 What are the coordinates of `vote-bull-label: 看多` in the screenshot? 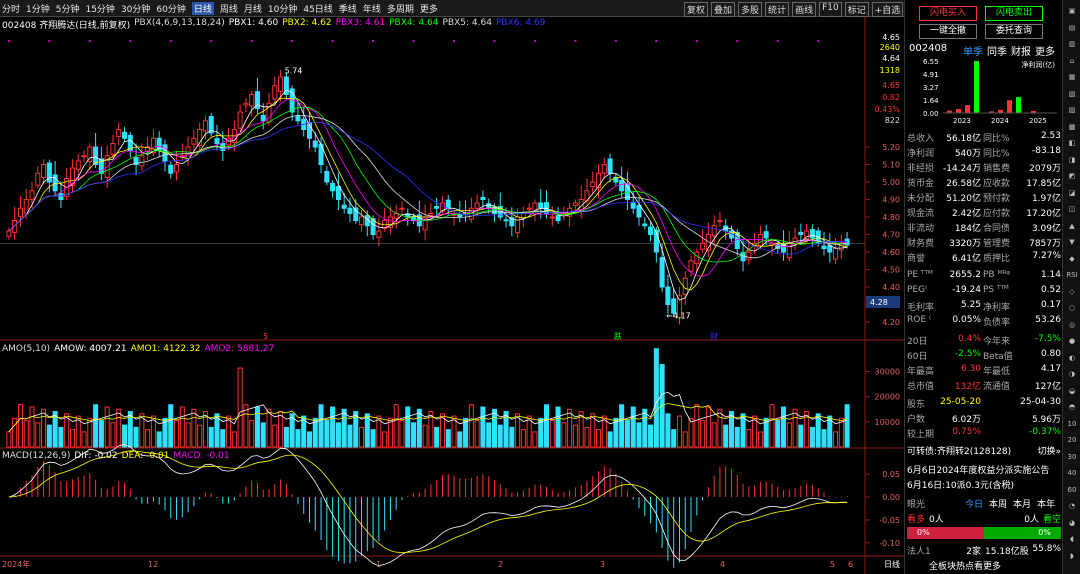 It's located at (916, 518).